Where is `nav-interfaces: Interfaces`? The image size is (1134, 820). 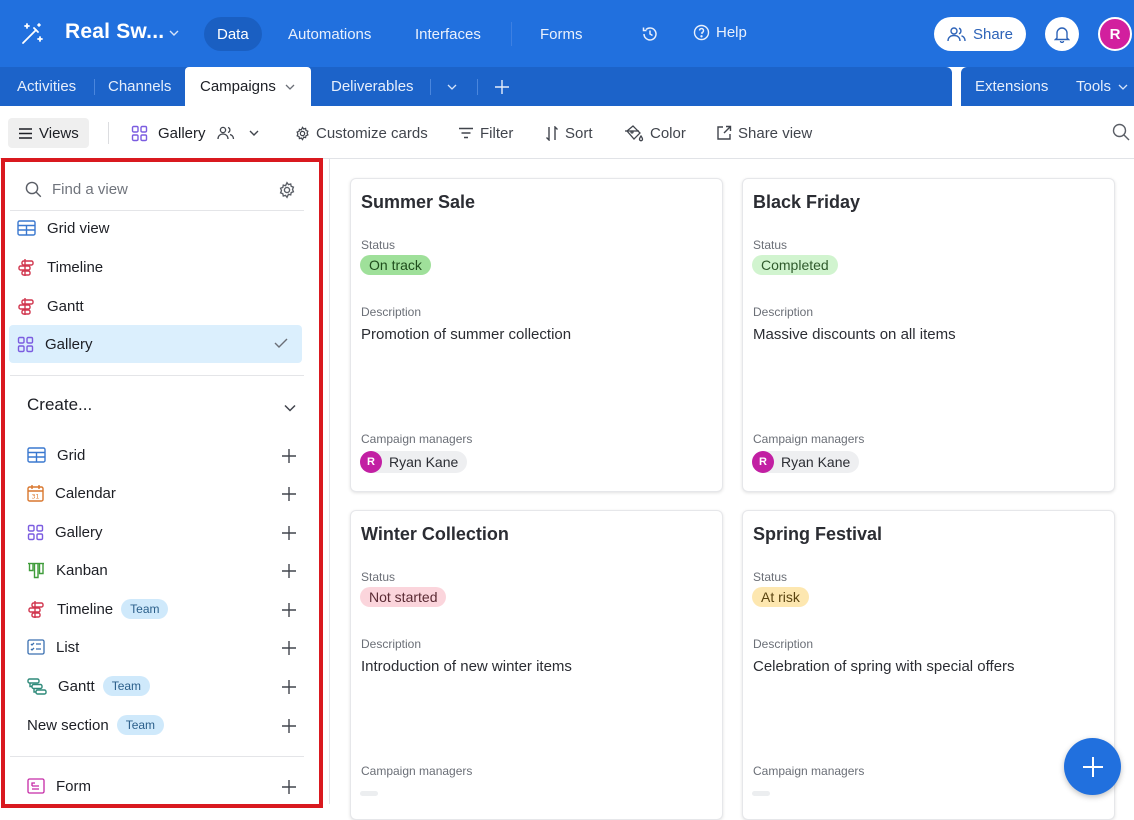 nav-interfaces: Interfaces is located at coordinates (448, 34).